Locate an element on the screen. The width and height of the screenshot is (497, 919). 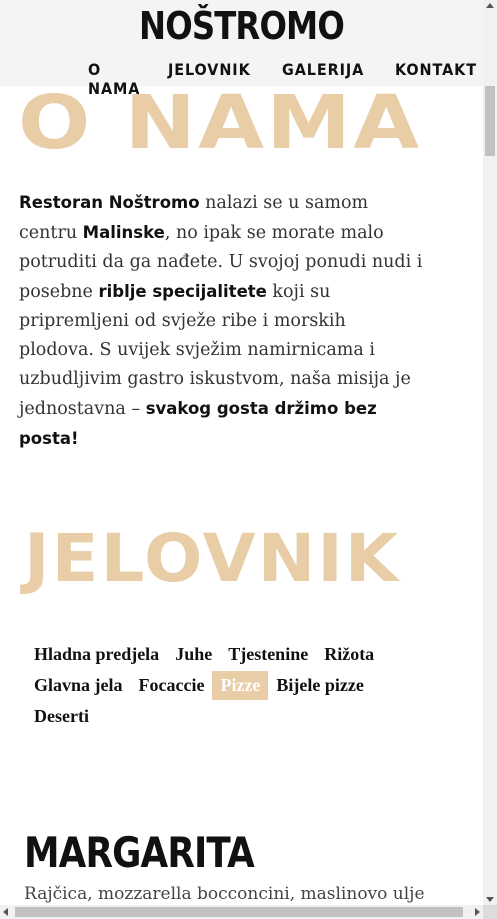
vertical-scroll-thumb is located at coordinates (490, 121).